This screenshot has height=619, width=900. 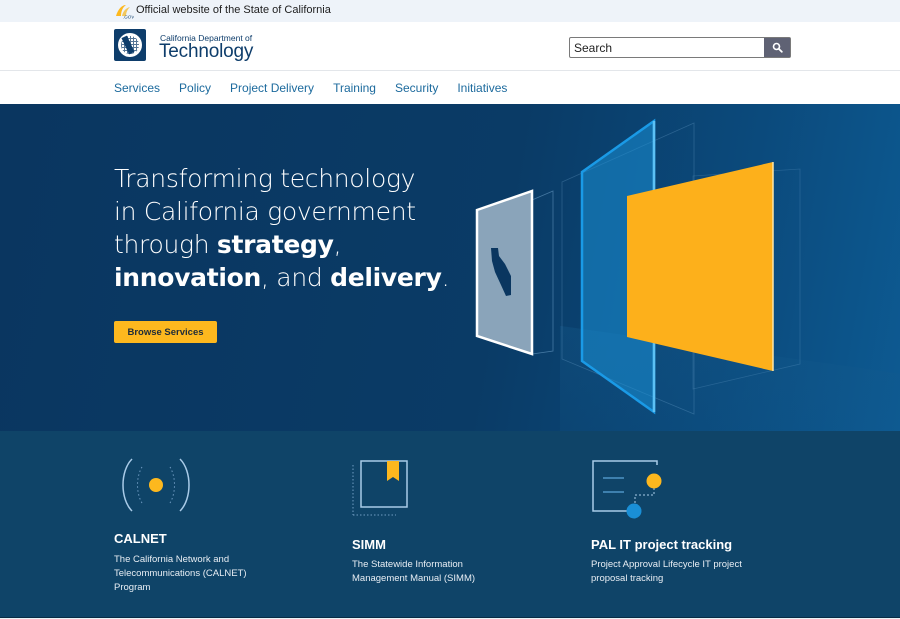 I want to click on search-input, so click(x=667, y=47).